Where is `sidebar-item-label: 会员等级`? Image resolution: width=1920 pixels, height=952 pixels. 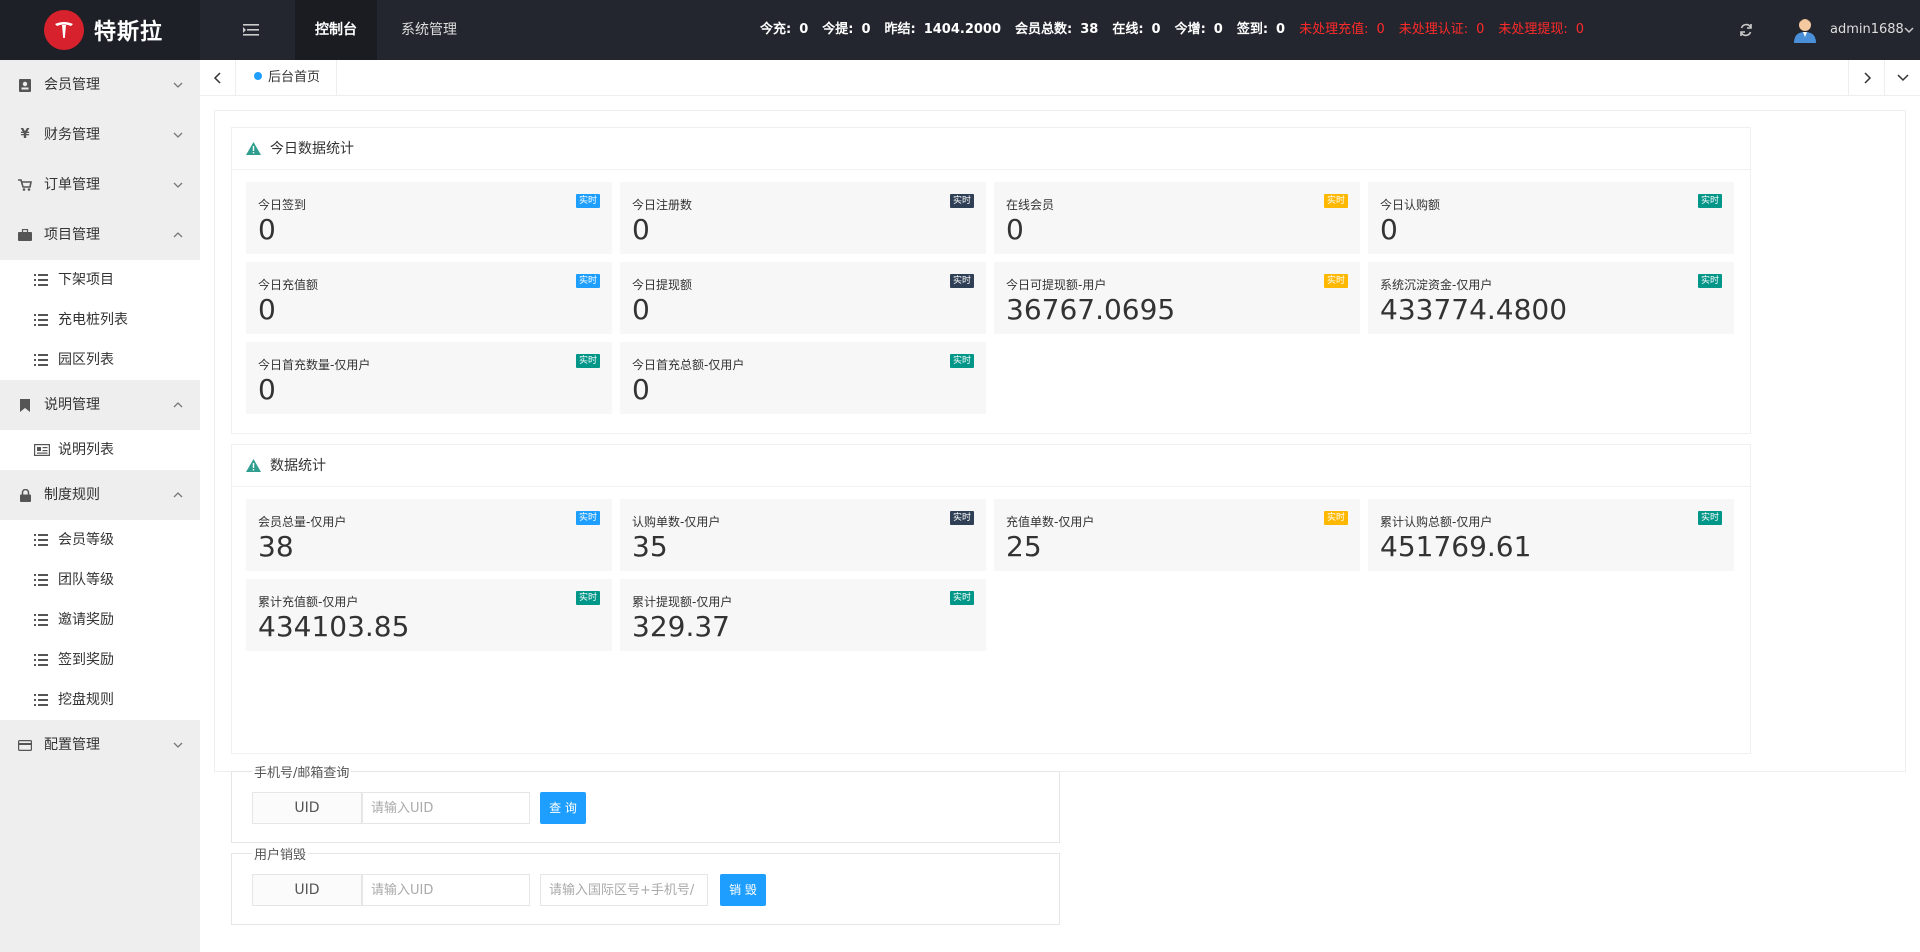
sidebar-item-label: 会员等级 is located at coordinates (86, 540).